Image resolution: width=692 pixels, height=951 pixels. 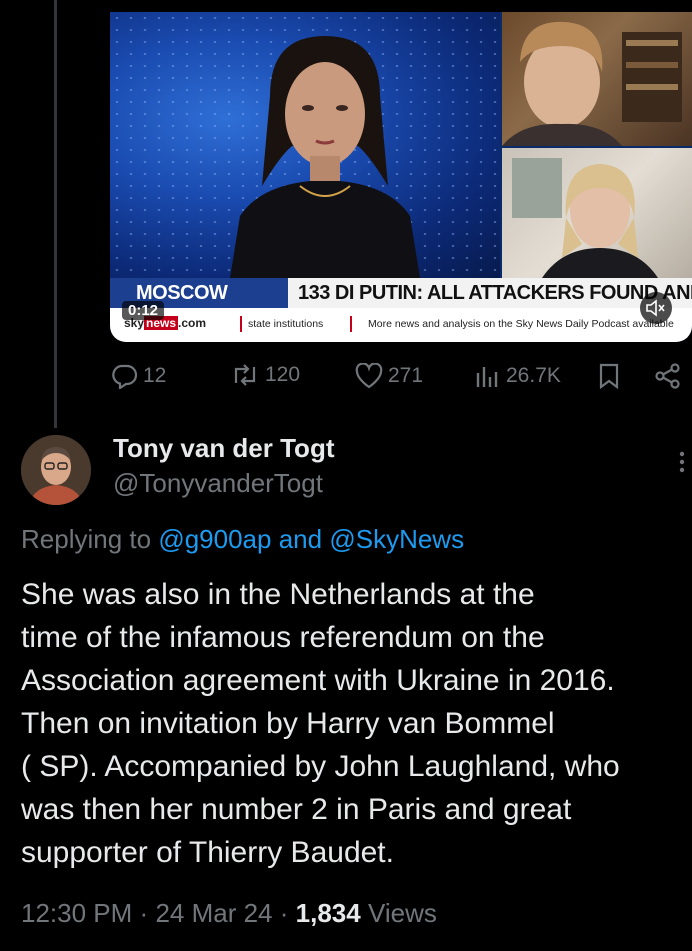 I want to click on muted-speaker-icon, so click(x=655, y=308).